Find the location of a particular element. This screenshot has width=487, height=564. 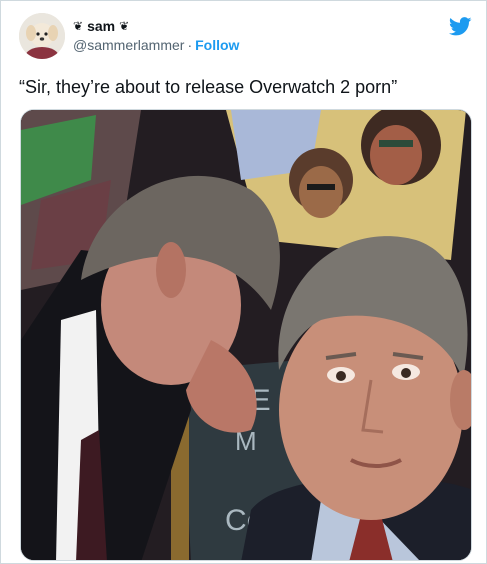

author-names: ❦ sam ❦ @sammerlammer · Follow is located at coordinates (156, 36).